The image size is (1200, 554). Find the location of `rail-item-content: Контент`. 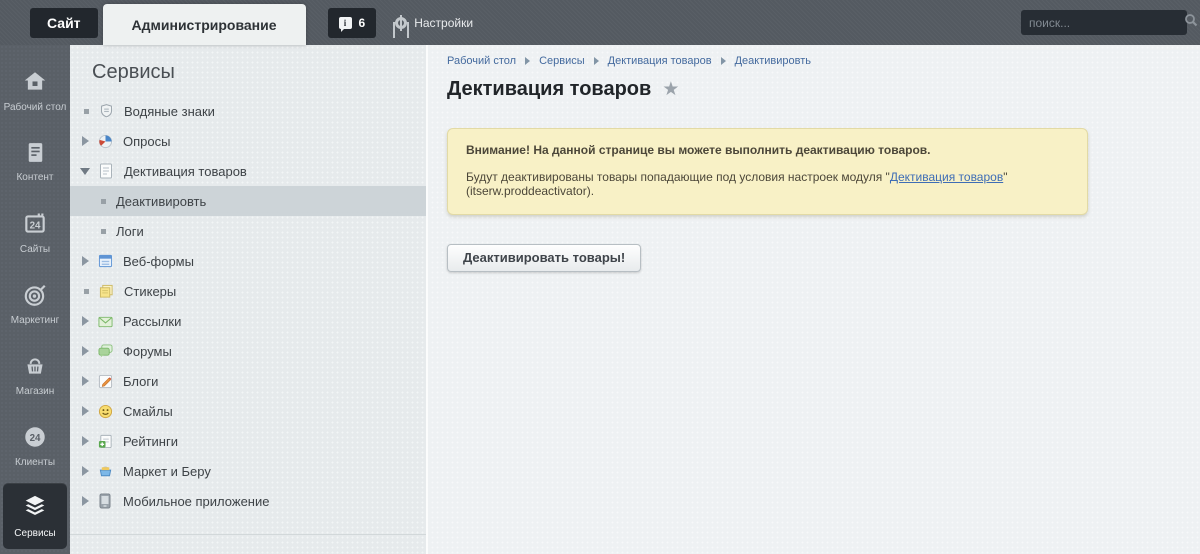

rail-item-content: Контент is located at coordinates (35, 161).